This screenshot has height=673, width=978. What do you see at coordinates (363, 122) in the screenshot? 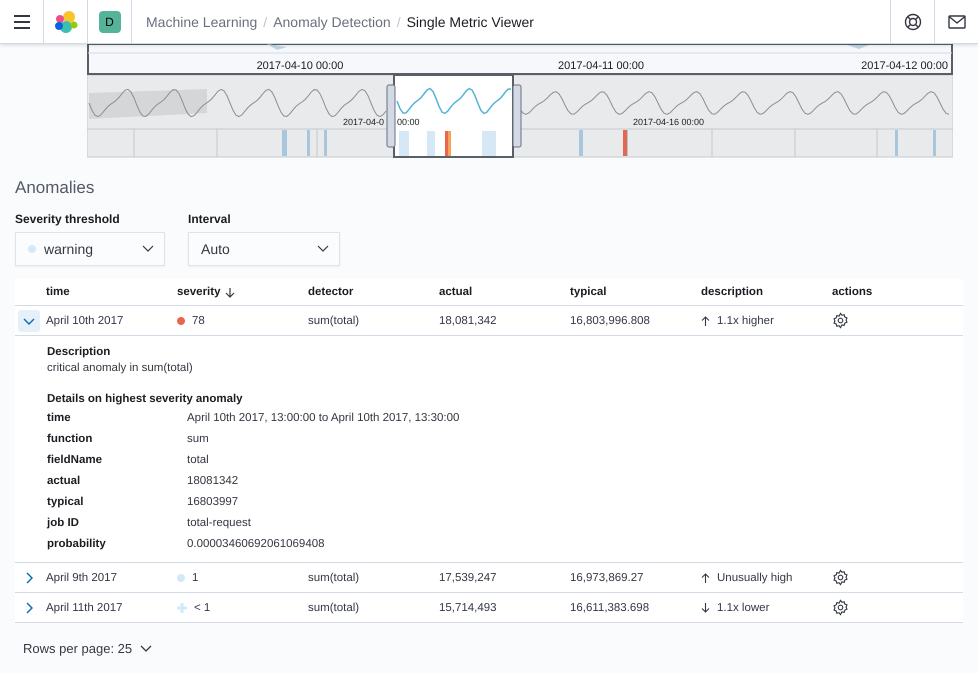
I see `axis-label: 2017-04-0` at bounding box center [363, 122].